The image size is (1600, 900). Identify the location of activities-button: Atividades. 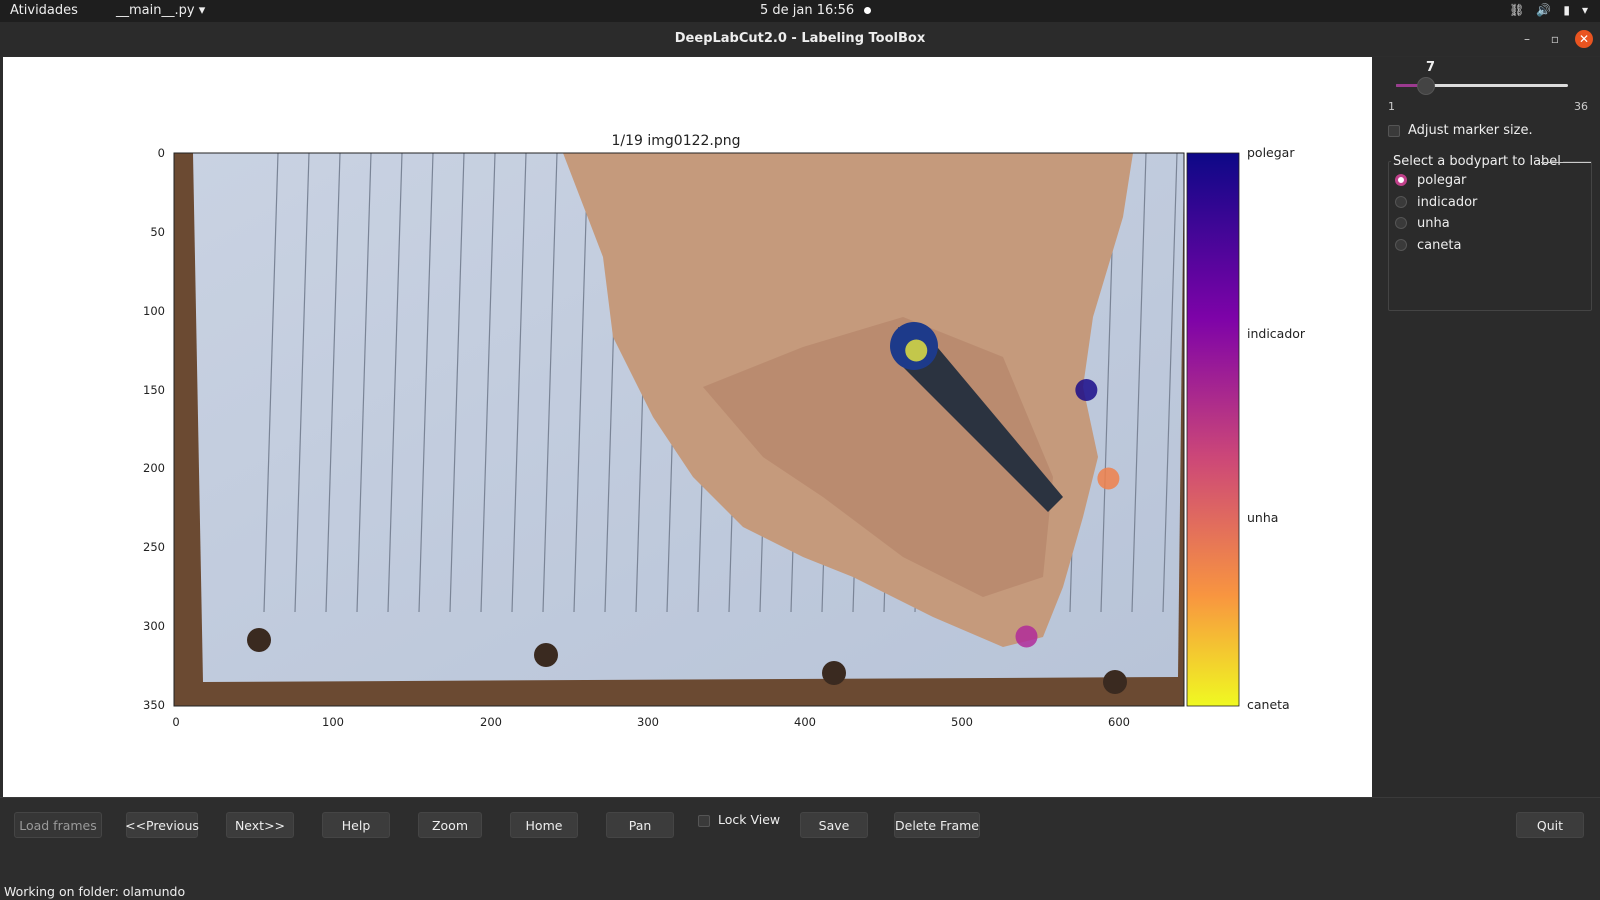
(44, 10).